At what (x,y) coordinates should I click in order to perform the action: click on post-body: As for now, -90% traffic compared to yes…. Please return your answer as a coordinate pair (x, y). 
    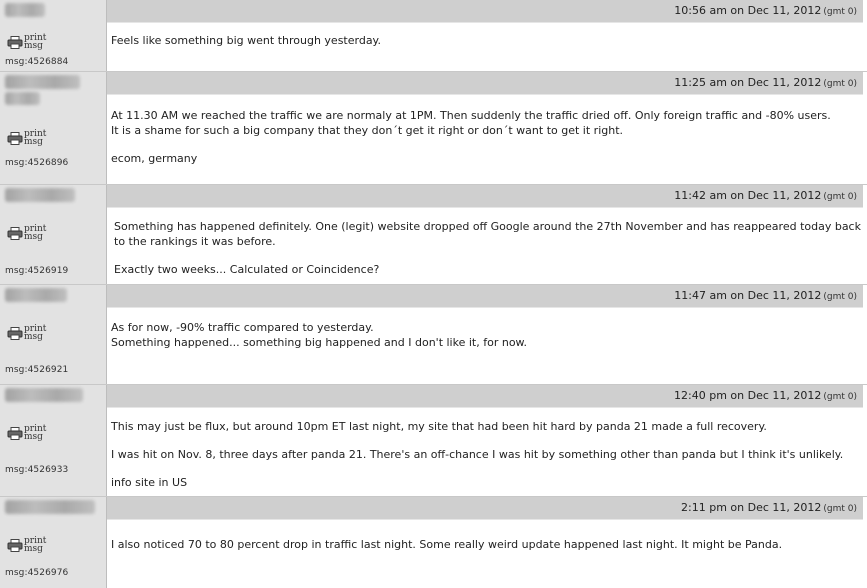
    Looking at the image, I should click on (485, 345).